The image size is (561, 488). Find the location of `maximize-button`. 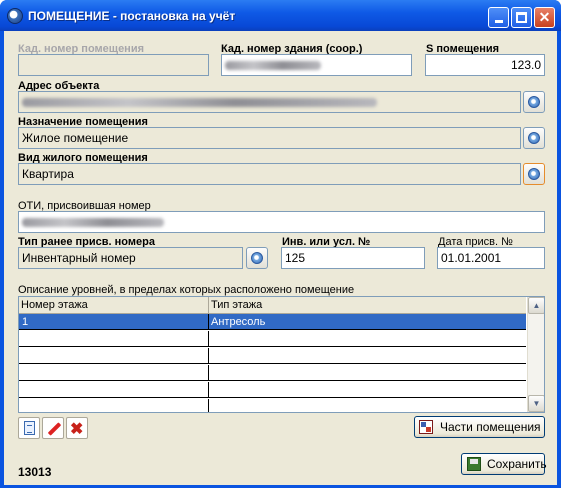

maximize-button is located at coordinates (521, 17).